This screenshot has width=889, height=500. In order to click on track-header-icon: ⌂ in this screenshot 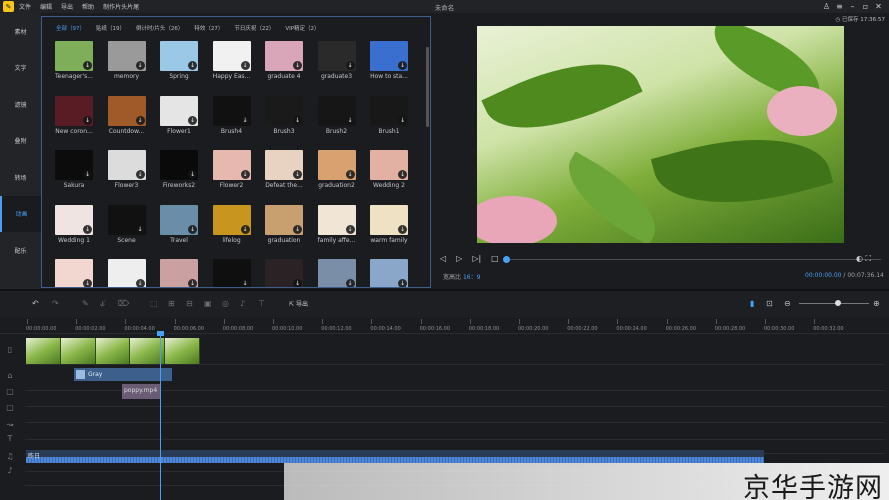, I will do `click(10, 375)`.